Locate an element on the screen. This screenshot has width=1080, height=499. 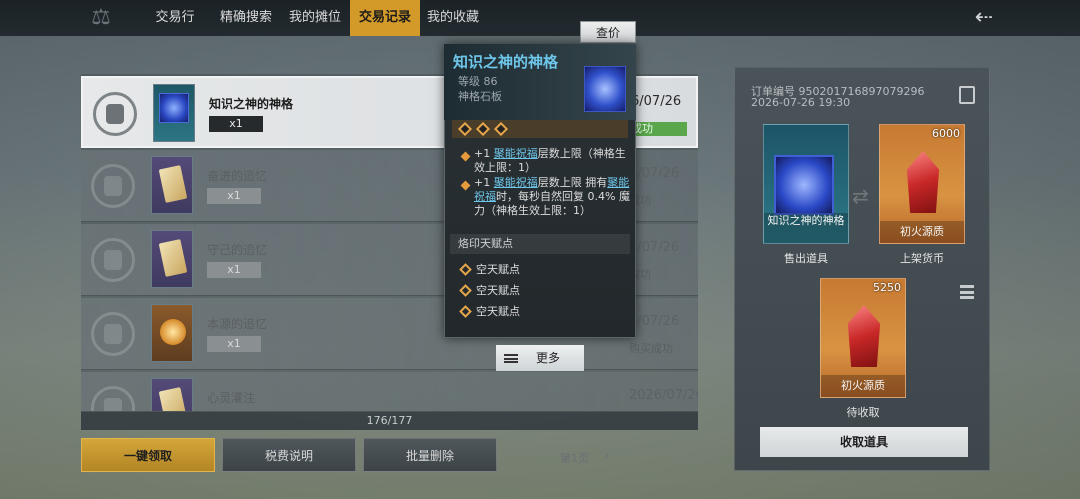
tooltip-level: 等级 86 is located at coordinates (478, 81).